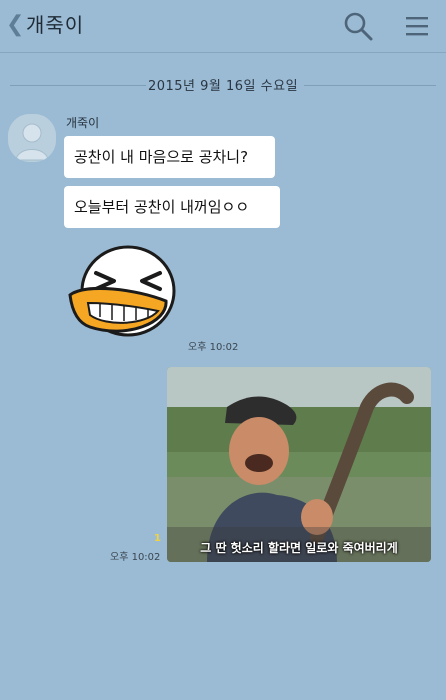 This screenshot has width=446, height=700. I want to click on menu-icon, so click(417, 26).